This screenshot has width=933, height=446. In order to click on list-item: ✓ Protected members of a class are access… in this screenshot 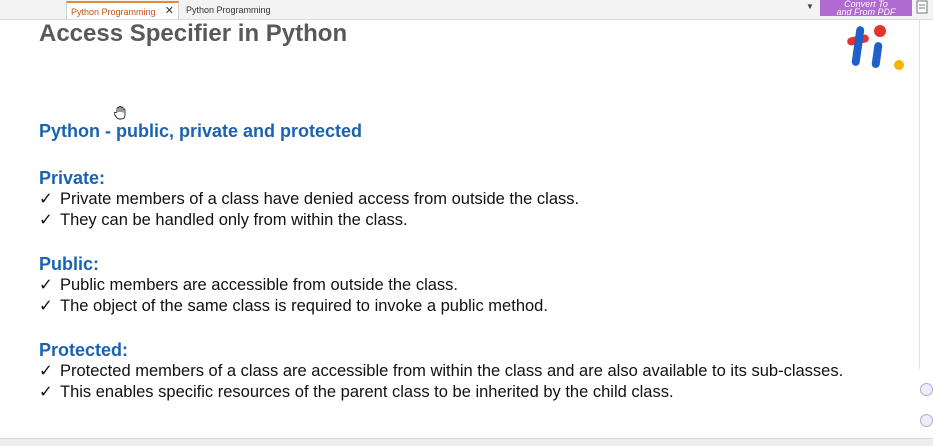, I will do `click(441, 371)`.